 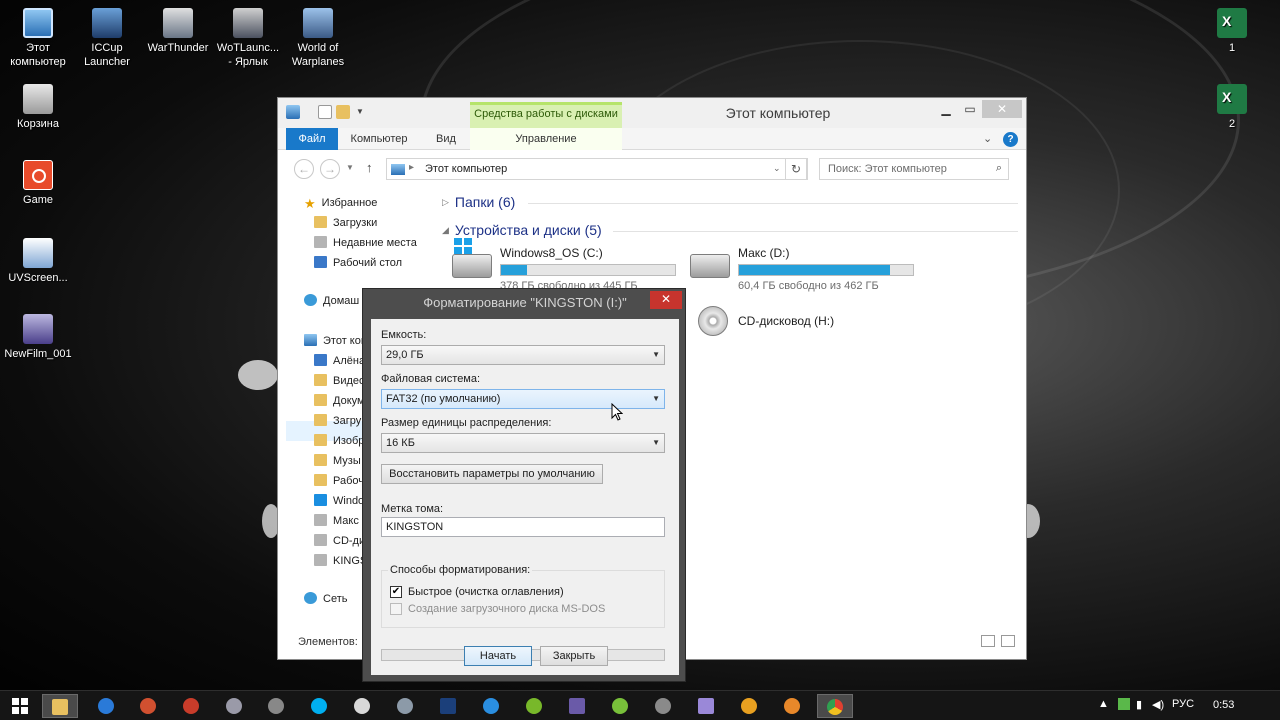 What do you see at coordinates (1183, 704) in the screenshot?
I see `language-indicator: РУС` at bounding box center [1183, 704].